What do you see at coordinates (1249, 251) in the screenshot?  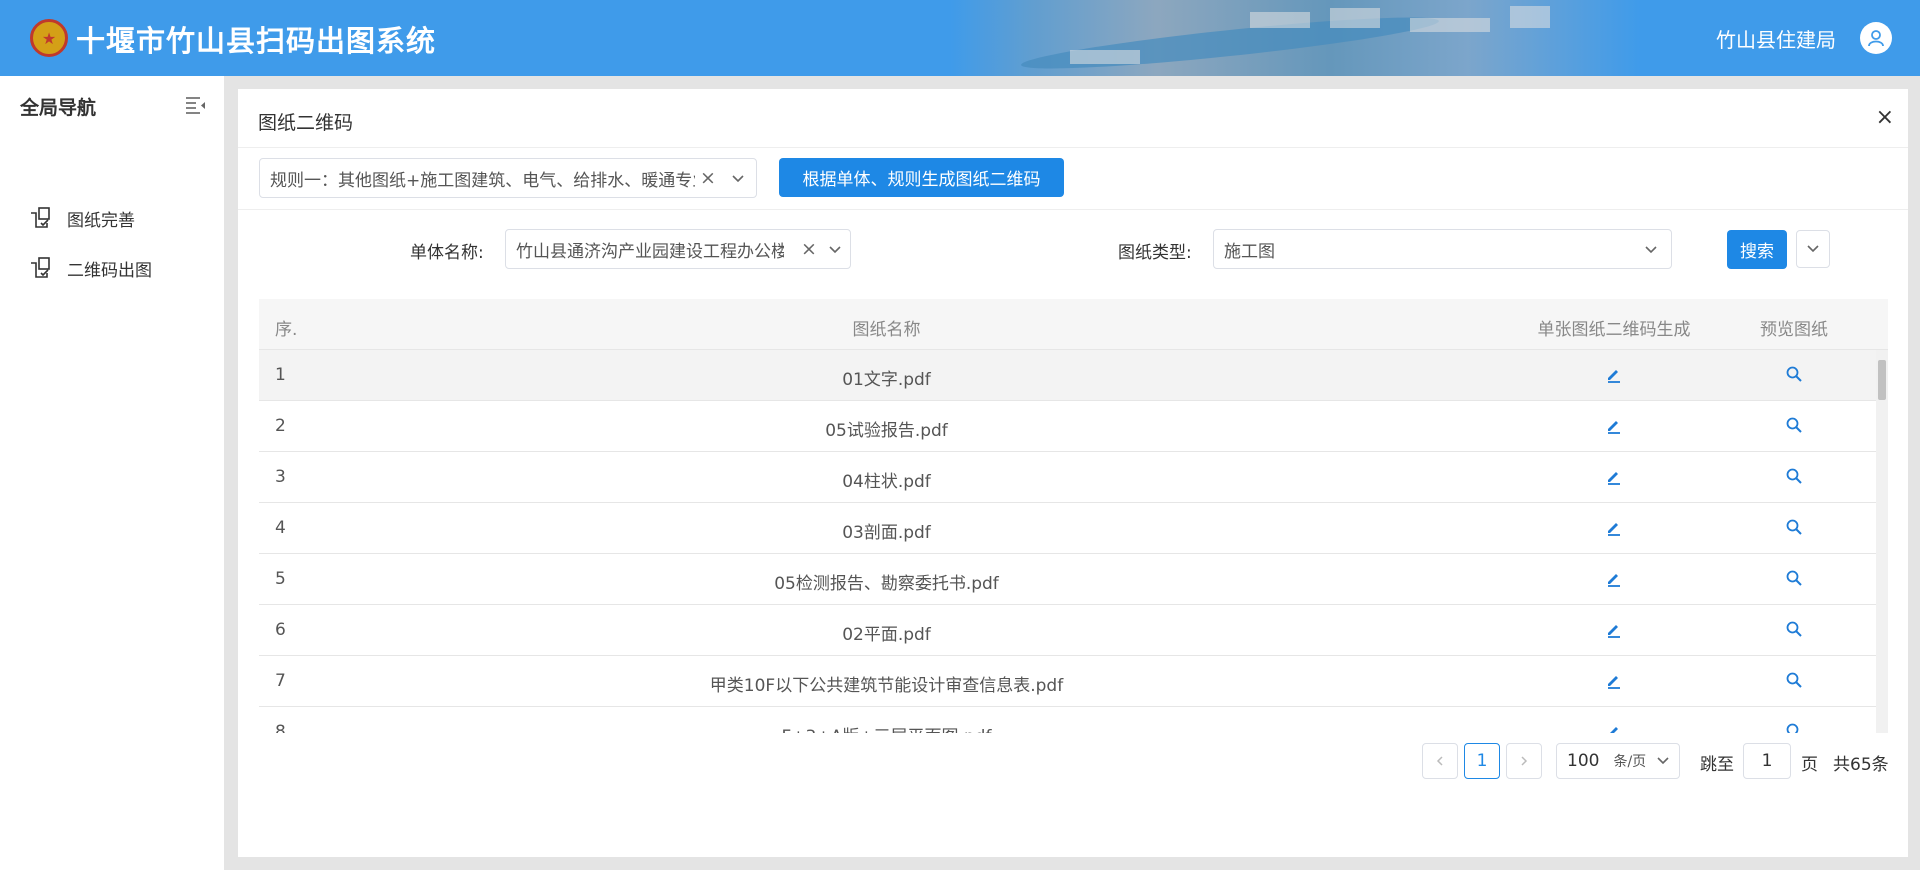 I see `type-select-value: 施工图` at bounding box center [1249, 251].